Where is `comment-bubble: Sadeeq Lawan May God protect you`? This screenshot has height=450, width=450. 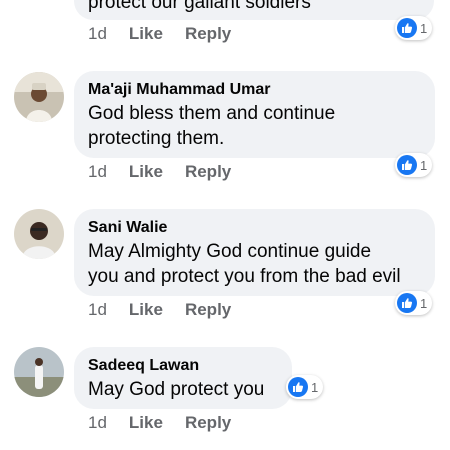 comment-bubble: Sadeeq Lawan May God protect you is located at coordinates (183, 378).